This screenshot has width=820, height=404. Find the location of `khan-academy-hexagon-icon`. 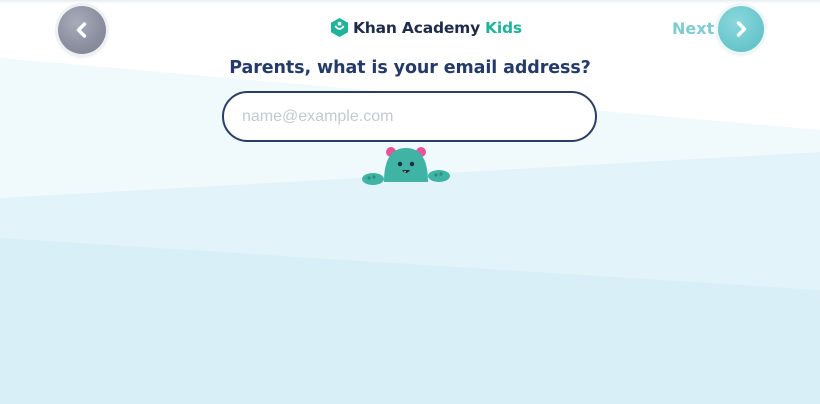

khan-academy-hexagon-icon is located at coordinates (339, 27).